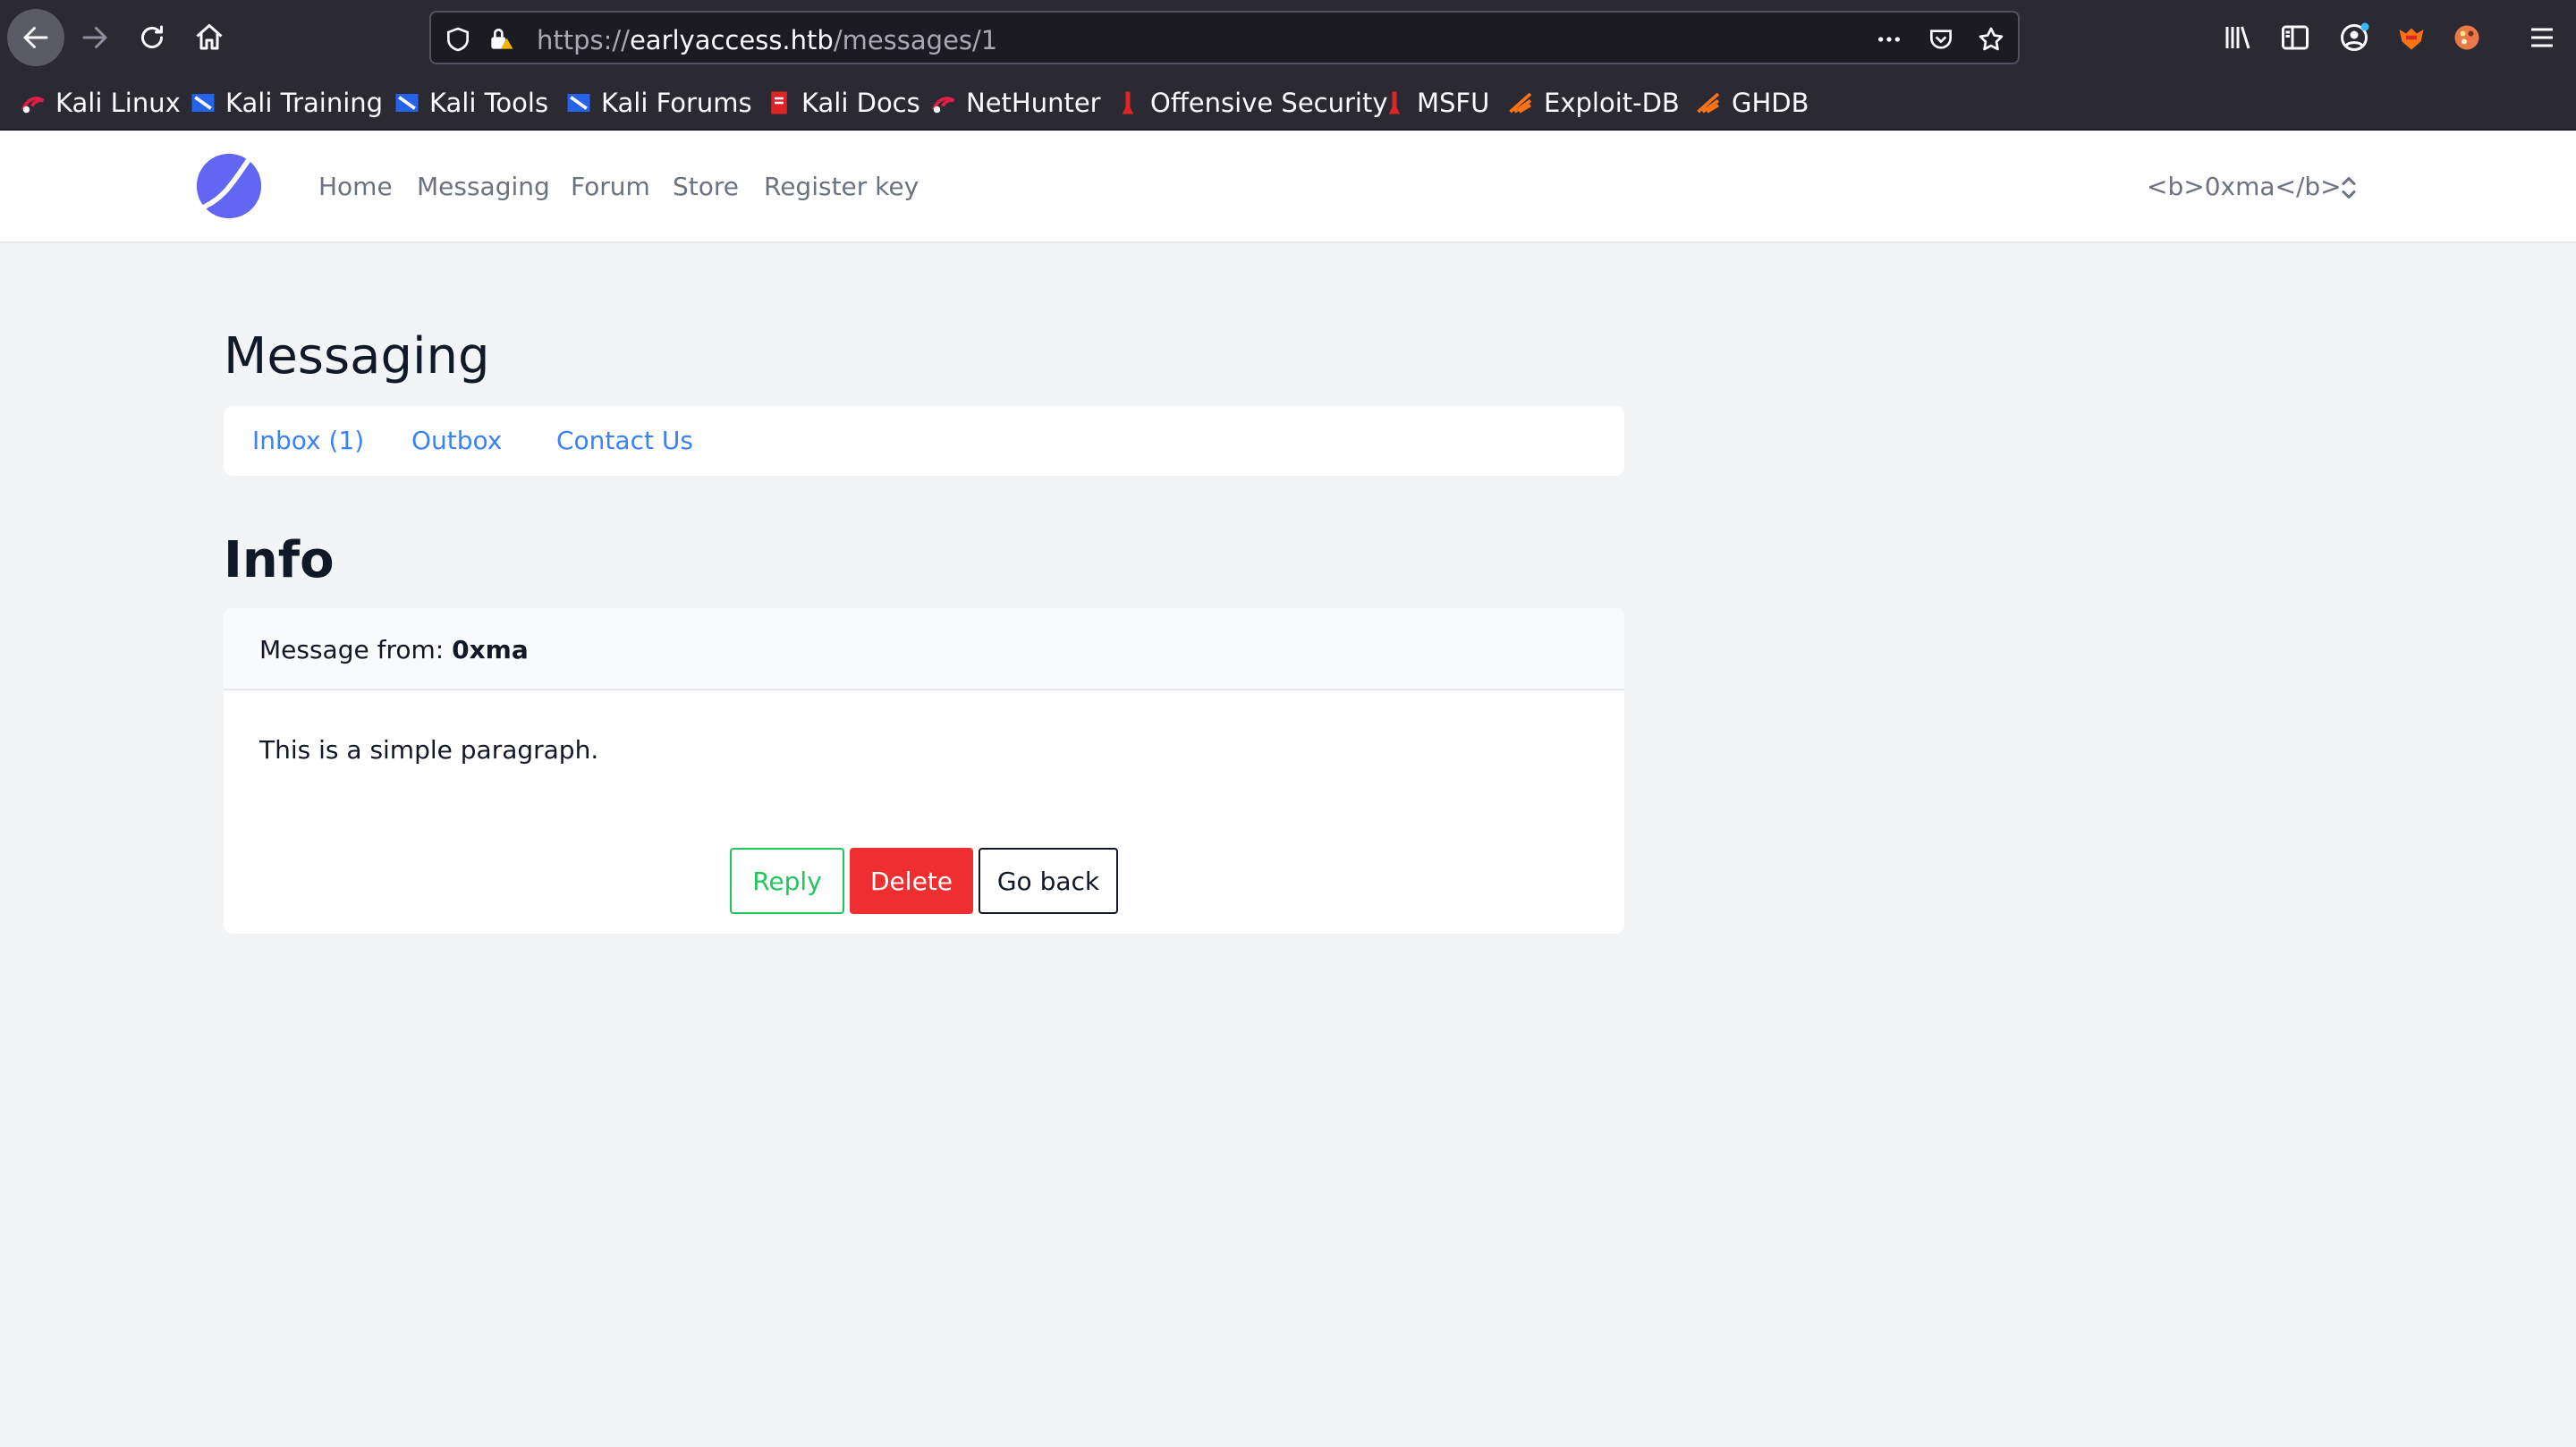 The height and width of the screenshot is (1447, 2576). What do you see at coordinates (229, 186) in the screenshot?
I see `site-logo-icon` at bounding box center [229, 186].